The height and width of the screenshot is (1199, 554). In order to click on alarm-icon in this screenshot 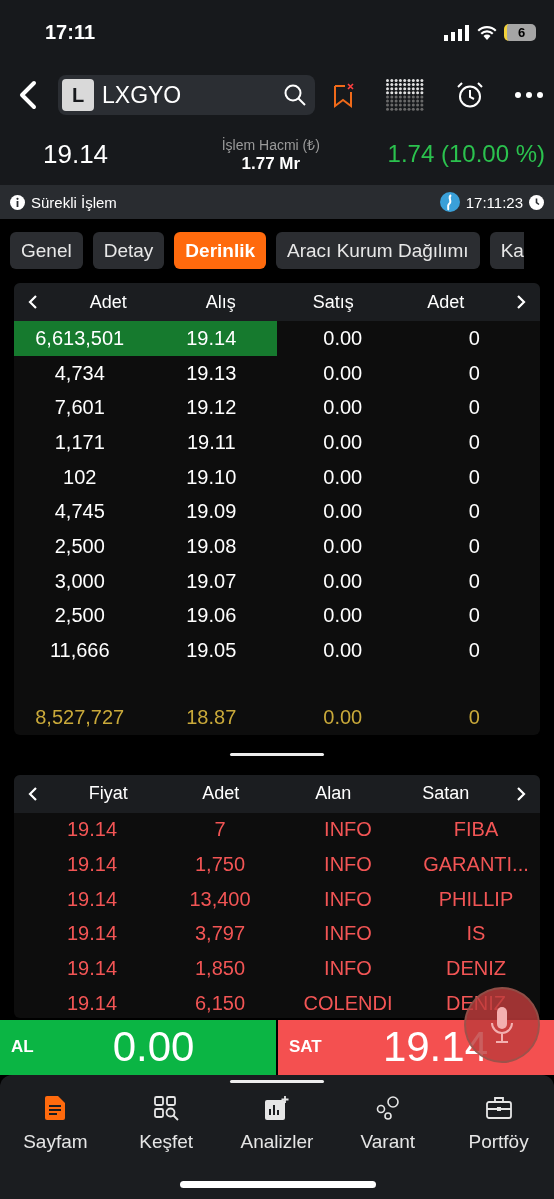, I will do `click(469, 95)`.